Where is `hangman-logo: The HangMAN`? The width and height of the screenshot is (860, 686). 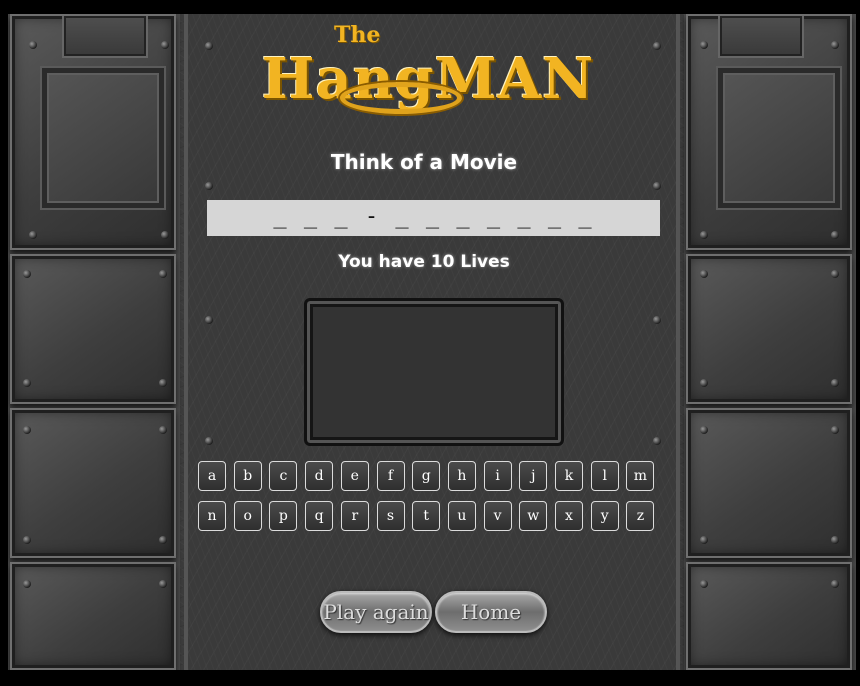
hangman-logo: The HangMAN is located at coordinates (428, 72).